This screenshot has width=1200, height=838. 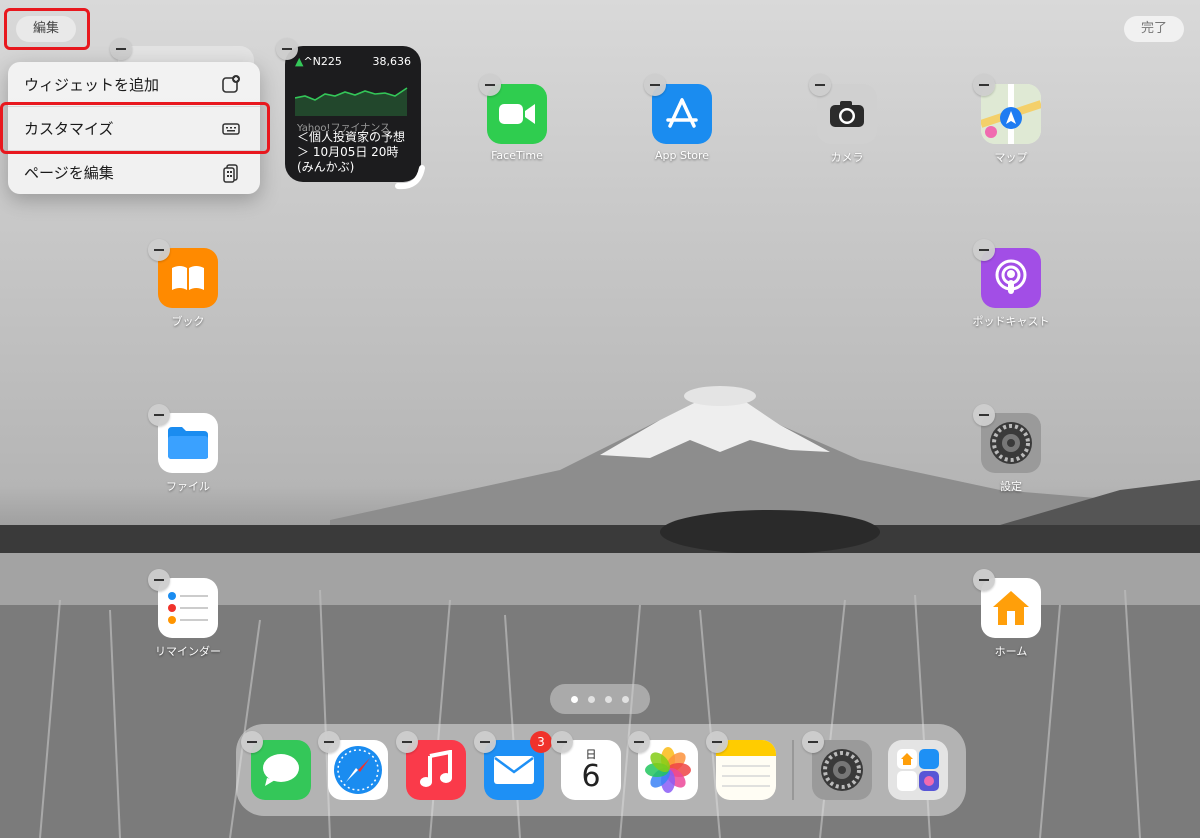 I want to click on stock-chart, so click(x=351, y=101).